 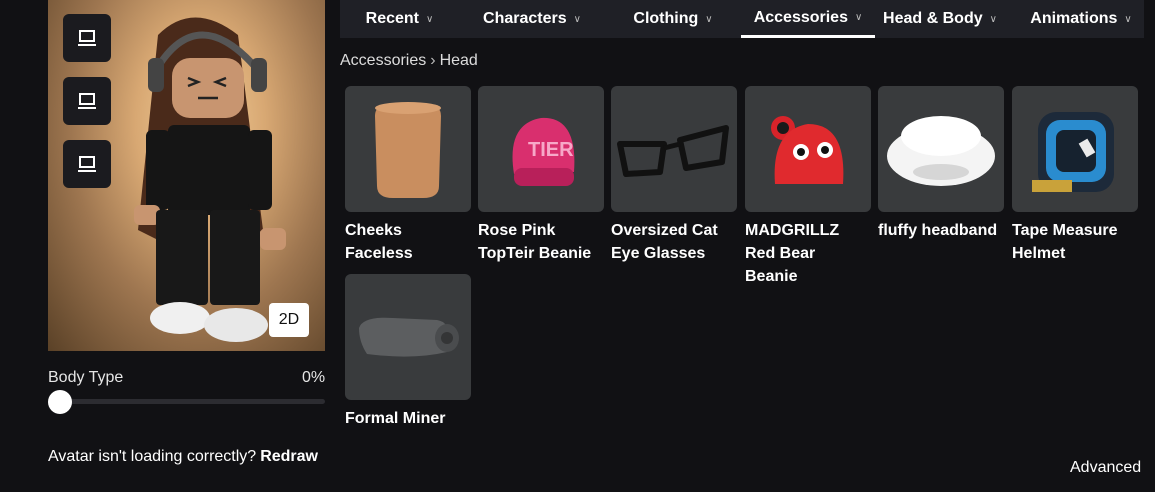 I want to click on headband-icon, so click(x=941, y=151).